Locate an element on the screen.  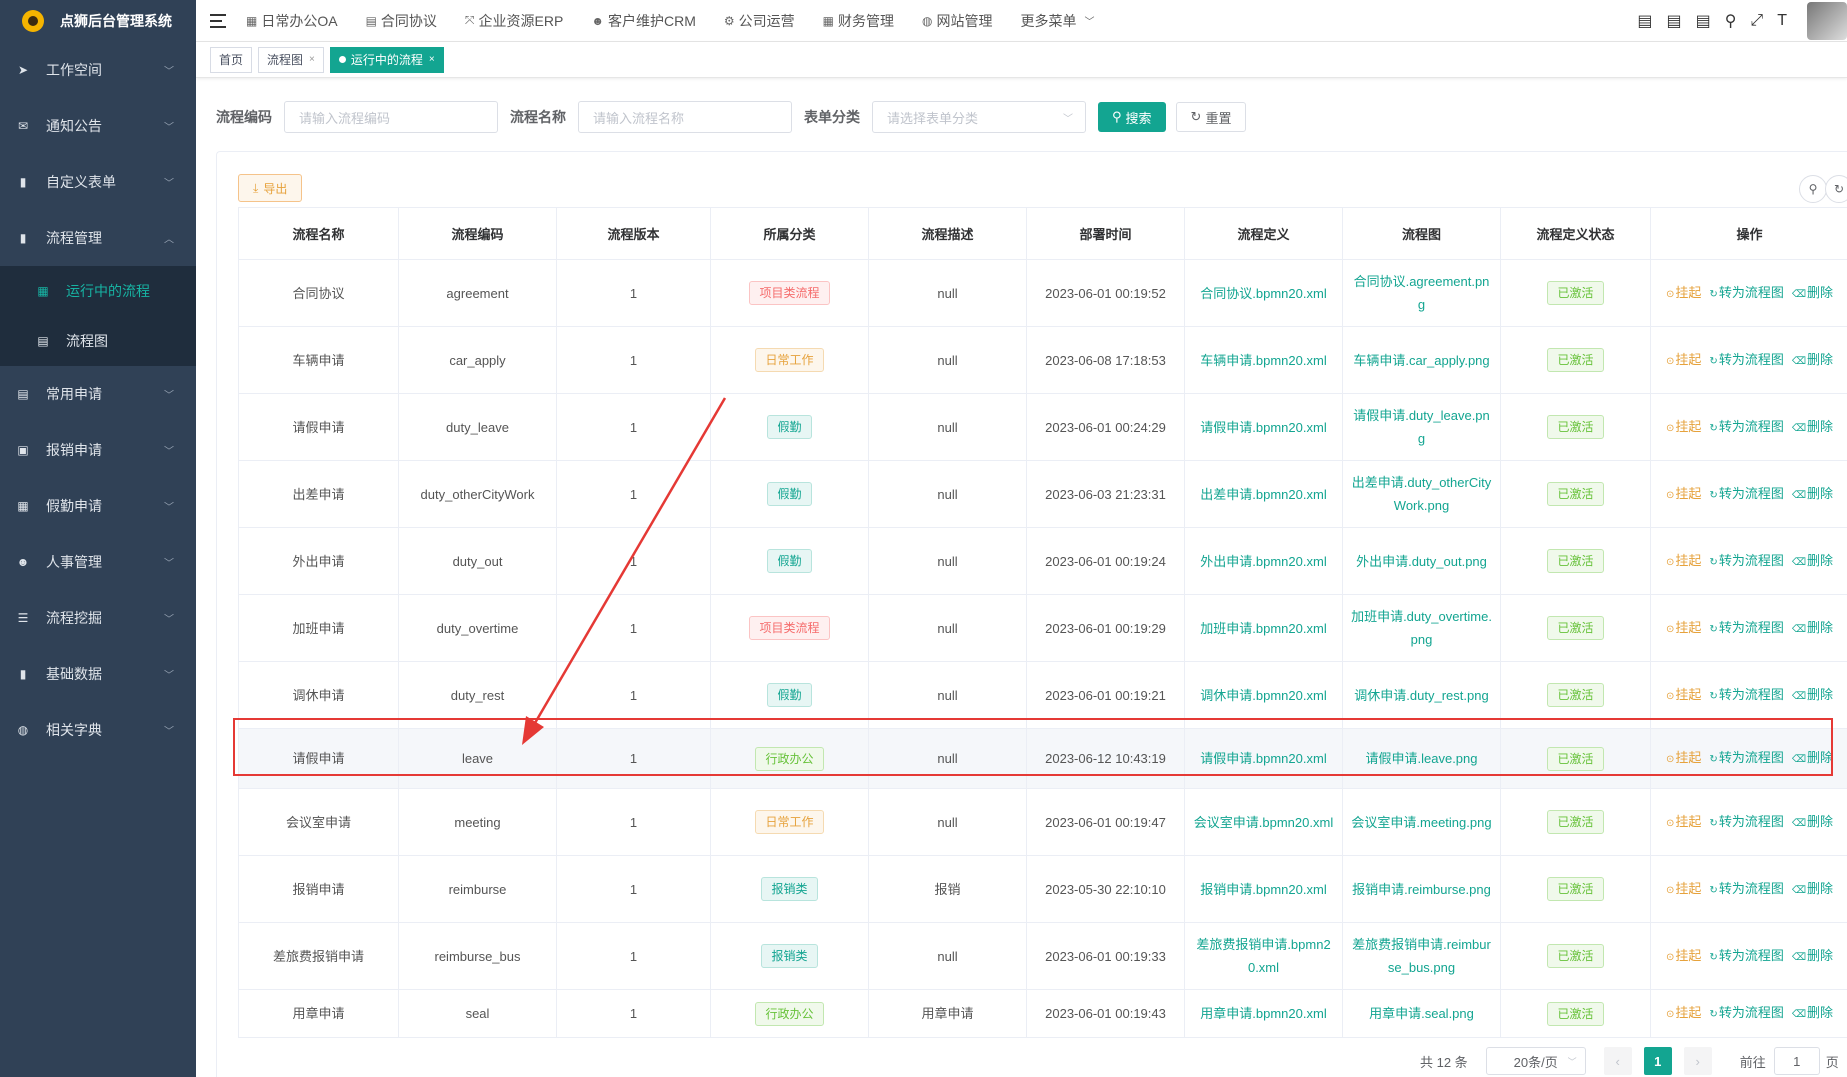
process-definition-link: 差旅费报销申请.bpmn20.xml is located at coordinates (1263, 956).